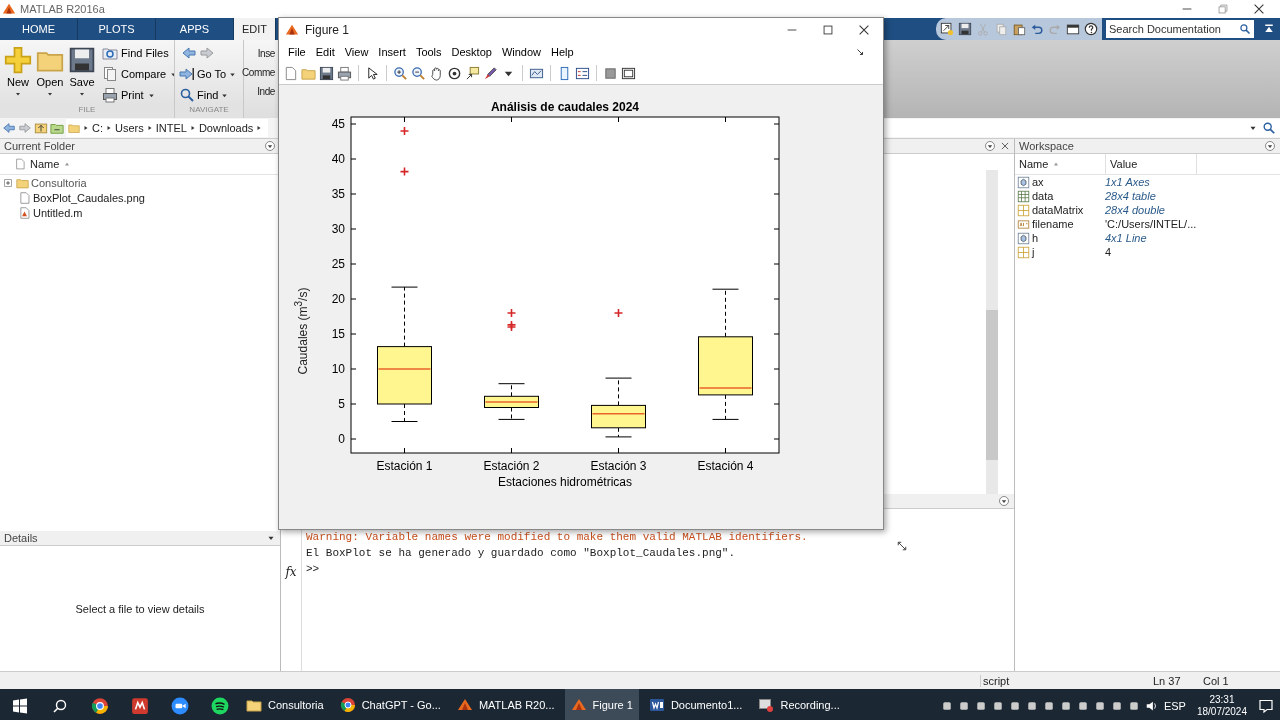 This screenshot has height=720, width=1280. What do you see at coordinates (1134, 210) in the screenshot?
I see `variable-value: 28x4 double` at bounding box center [1134, 210].